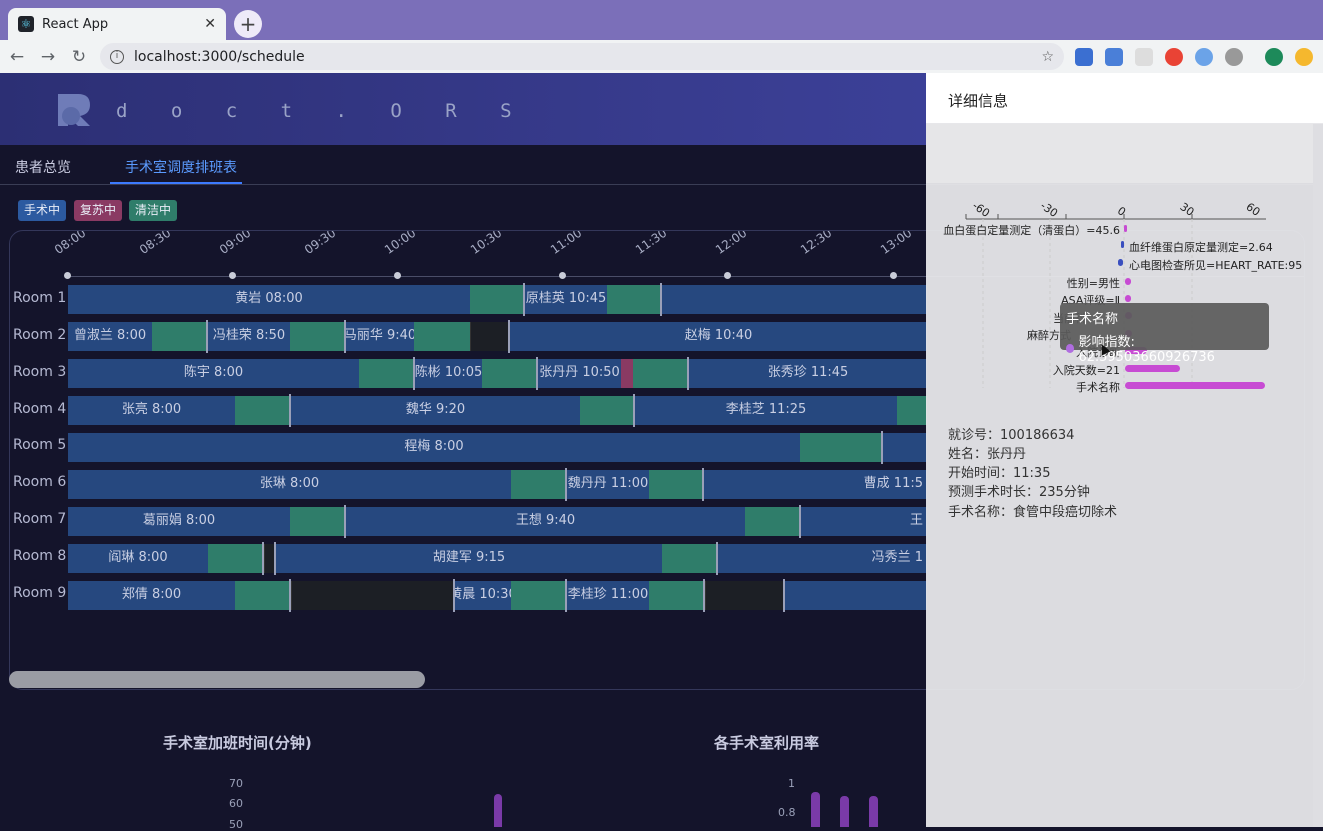  What do you see at coordinates (579, 373) in the screenshot?
I see `surgery-block: 张丹丹 10:50` at bounding box center [579, 373].